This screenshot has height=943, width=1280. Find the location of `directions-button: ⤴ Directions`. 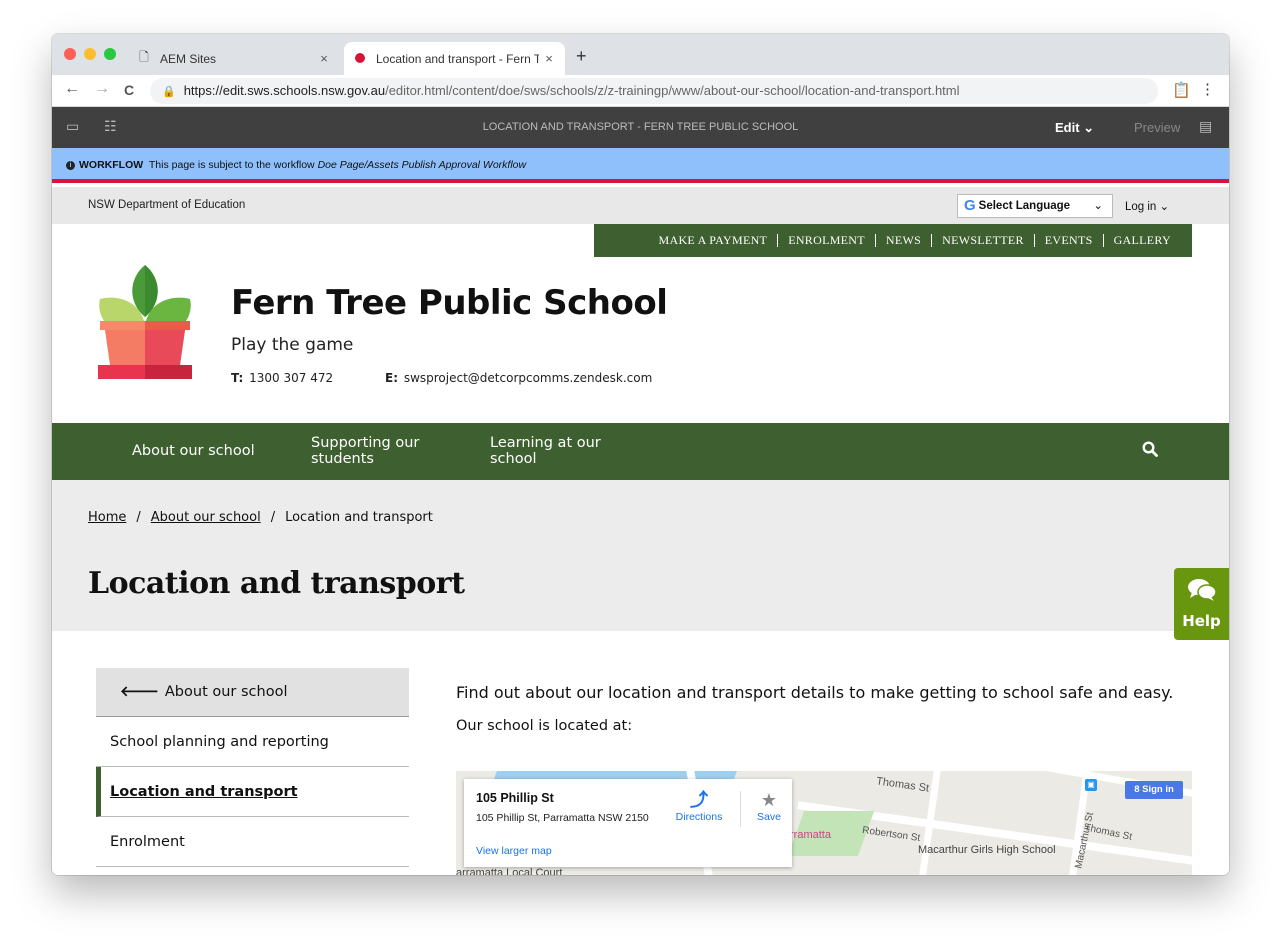

directions-button: ⤴ Directions is located at coordinates (699, 806).